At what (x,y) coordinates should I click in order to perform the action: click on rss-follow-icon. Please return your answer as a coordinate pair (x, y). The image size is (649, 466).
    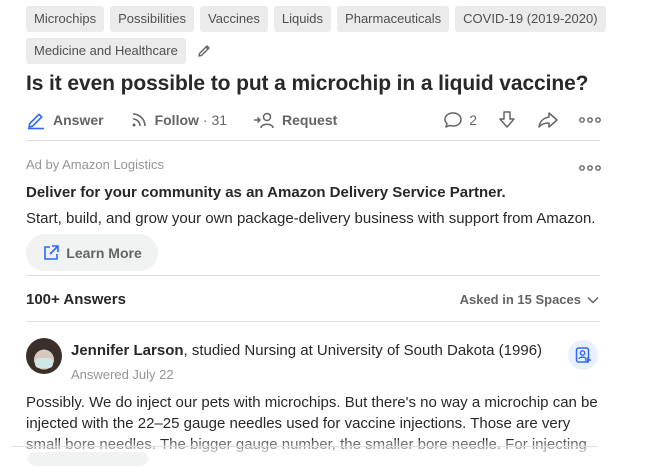
    Looking at the image, I should click on (139, 120).